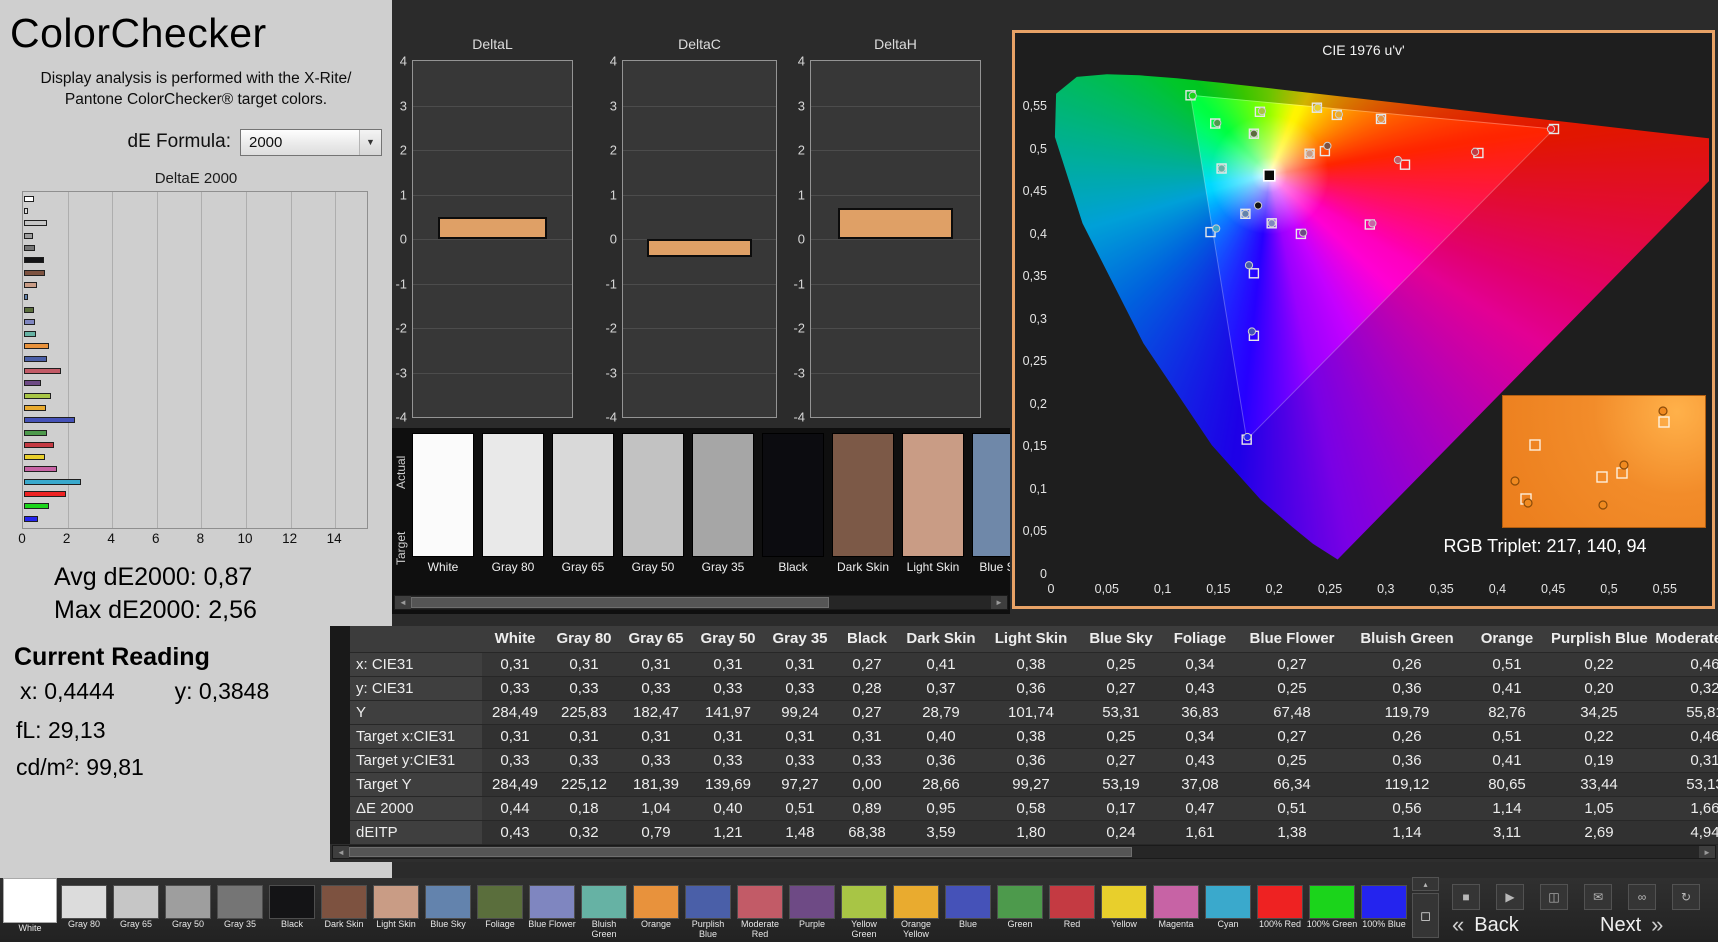 The height and width of the screenshot is (942, 1718). I want to click on patch-button-100-blue: 100% Blue, so click(1384, 910).